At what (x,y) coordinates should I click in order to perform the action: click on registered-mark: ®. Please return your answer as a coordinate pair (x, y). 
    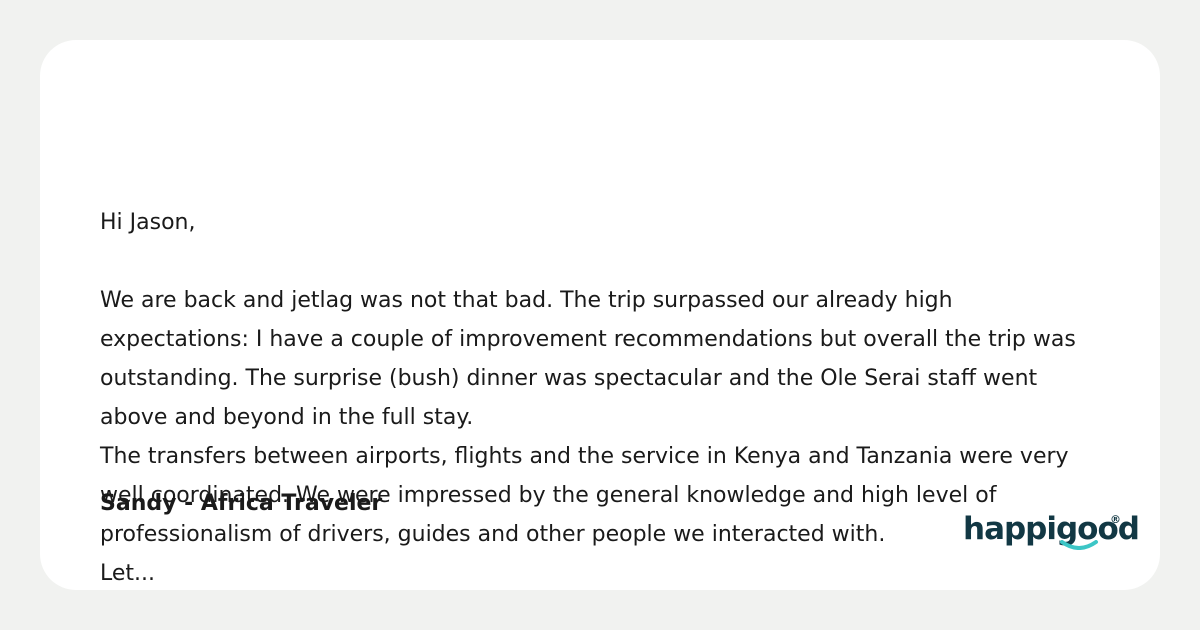
    Looking at the image, I should click on (1115, 519).